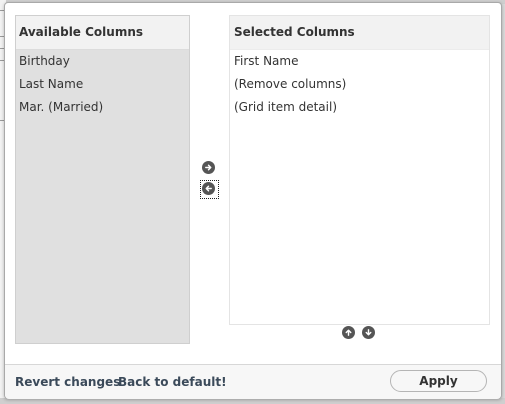 This screenshot has width=505, height=404. I want to click on available-column-item: Birthday, so click(102, 61).